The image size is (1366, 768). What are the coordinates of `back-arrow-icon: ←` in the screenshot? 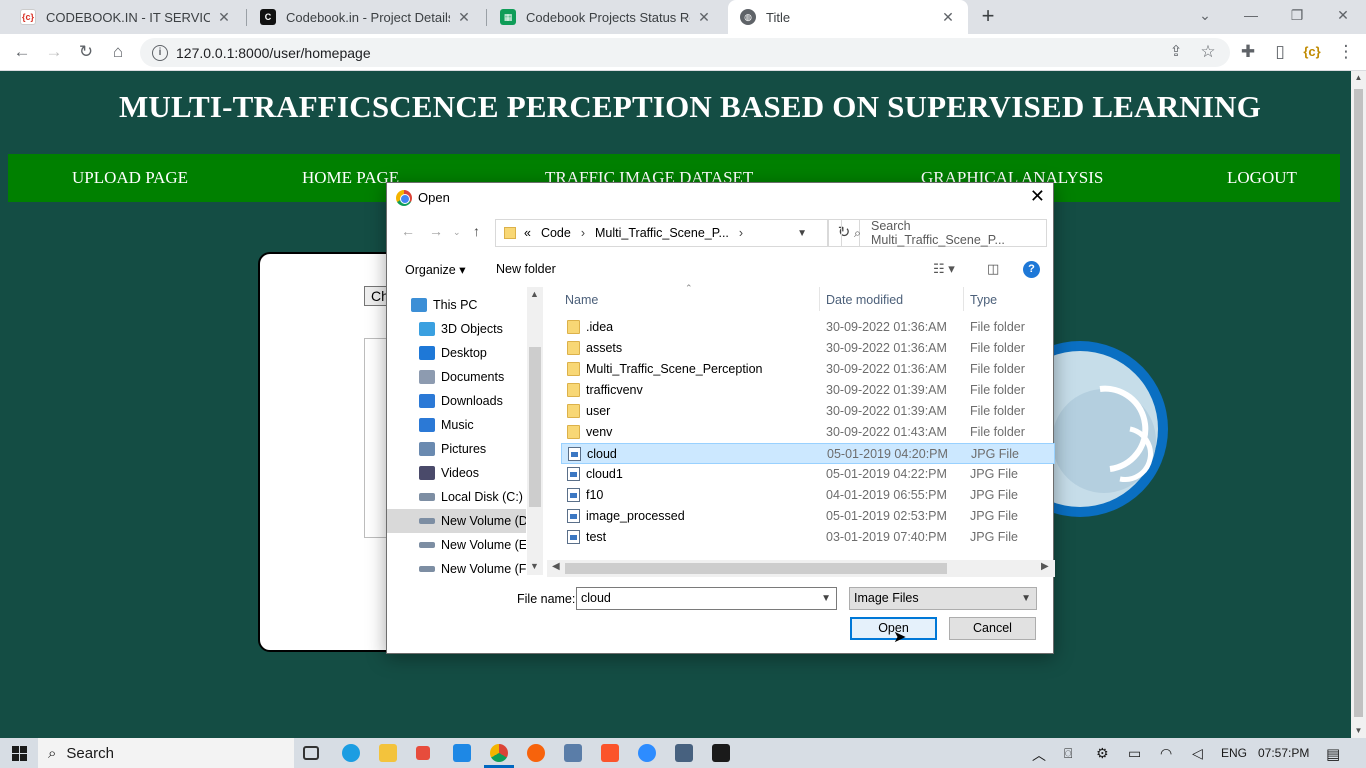 It's located at (408, 231).